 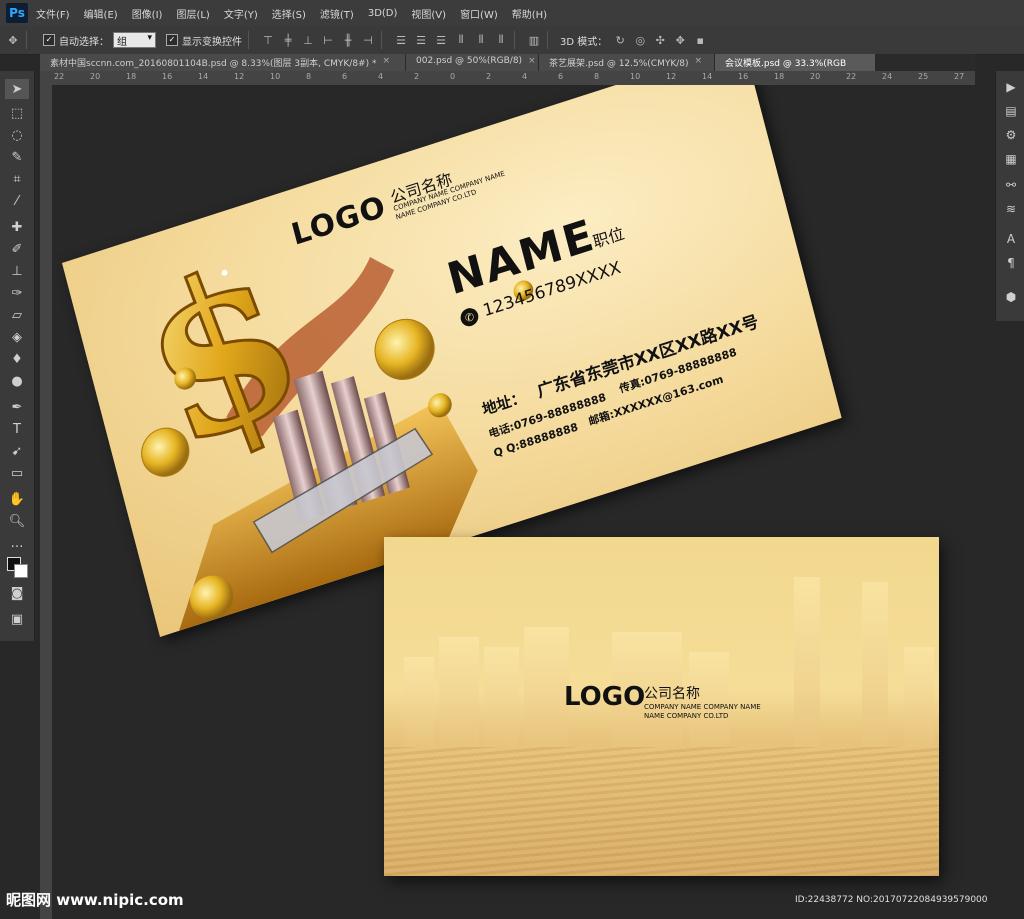 What do you see at coordinates (101, 13) in the screenshot?
I see `menu-edit: 编辑(E)` at bounding box center [101, 13].